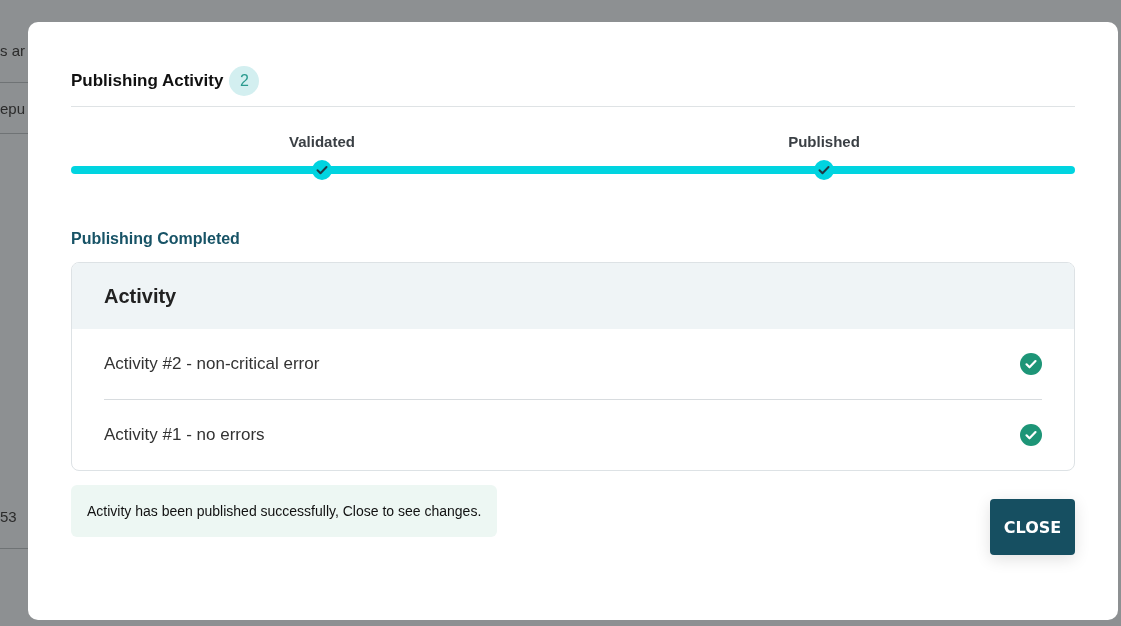 This screenshot has width=1121, height=626. I want to click on step-label: Validated, so click(322, 141).